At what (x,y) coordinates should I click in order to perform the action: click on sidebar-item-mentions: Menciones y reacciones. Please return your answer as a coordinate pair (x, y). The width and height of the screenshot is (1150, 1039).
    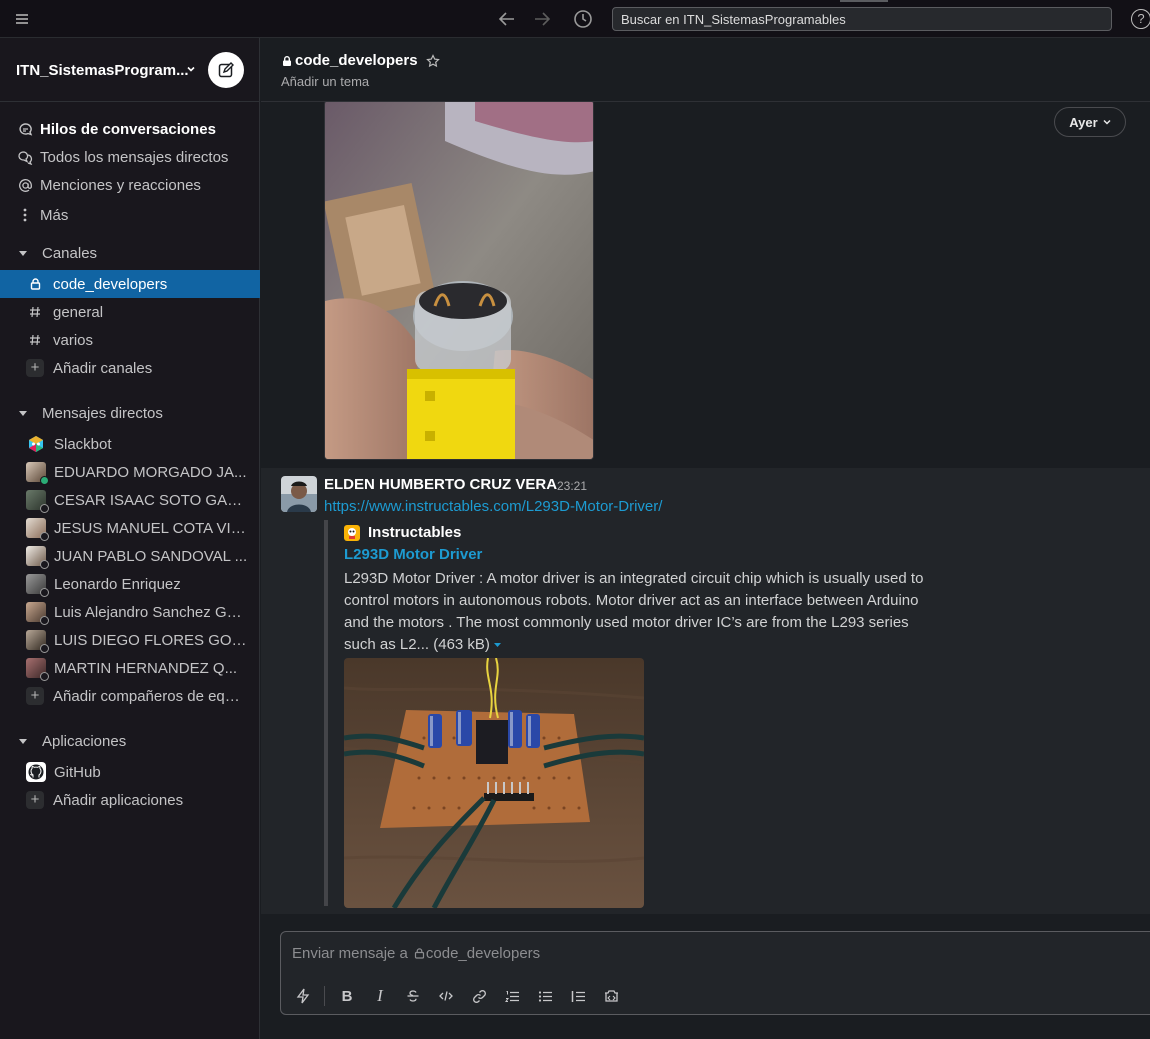
    Looking at the image, I should click on (130, 185).